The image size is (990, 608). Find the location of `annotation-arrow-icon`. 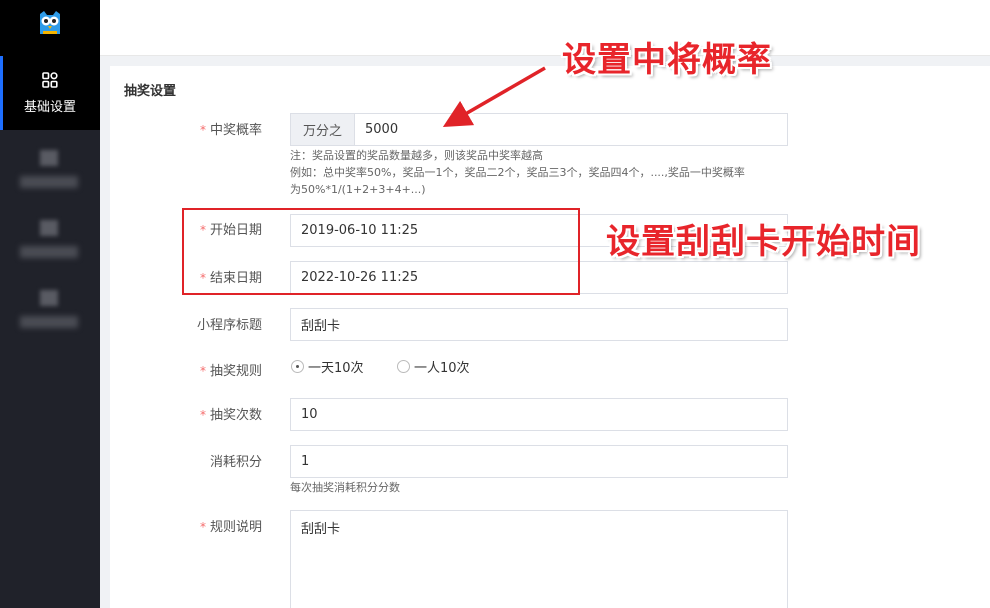

annotation-arrow-icon is located at coordinates (494, 96).